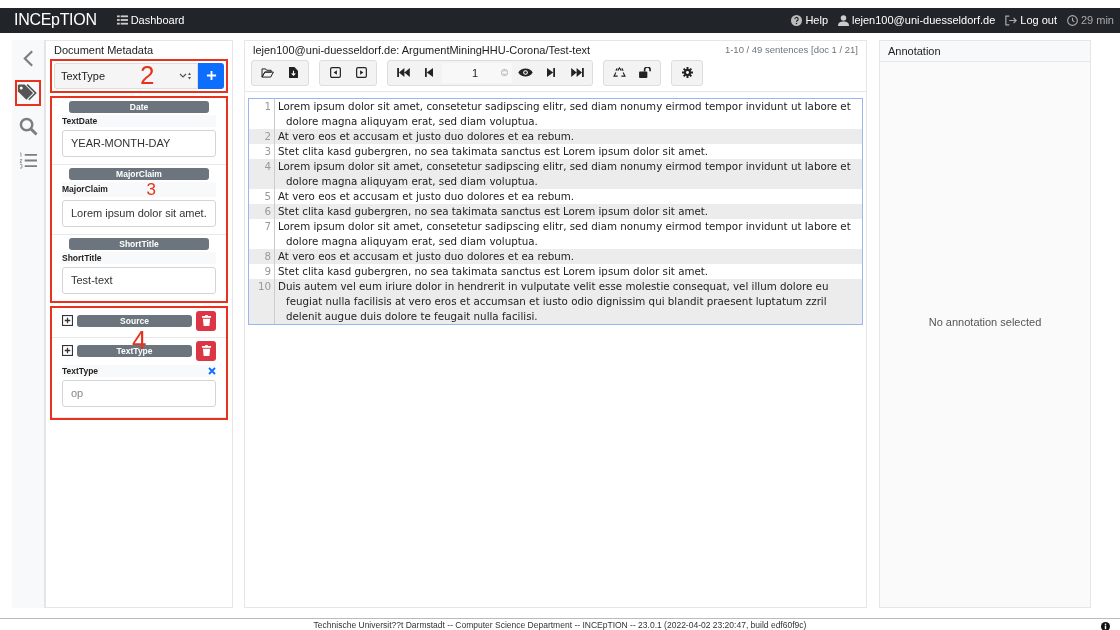  I want to click on input-field: op, so click(139, 393).